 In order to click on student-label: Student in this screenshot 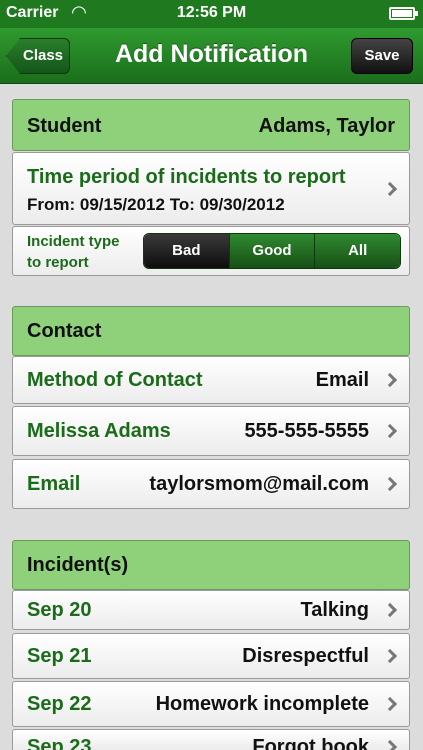, I will do `click(64, 126)`.